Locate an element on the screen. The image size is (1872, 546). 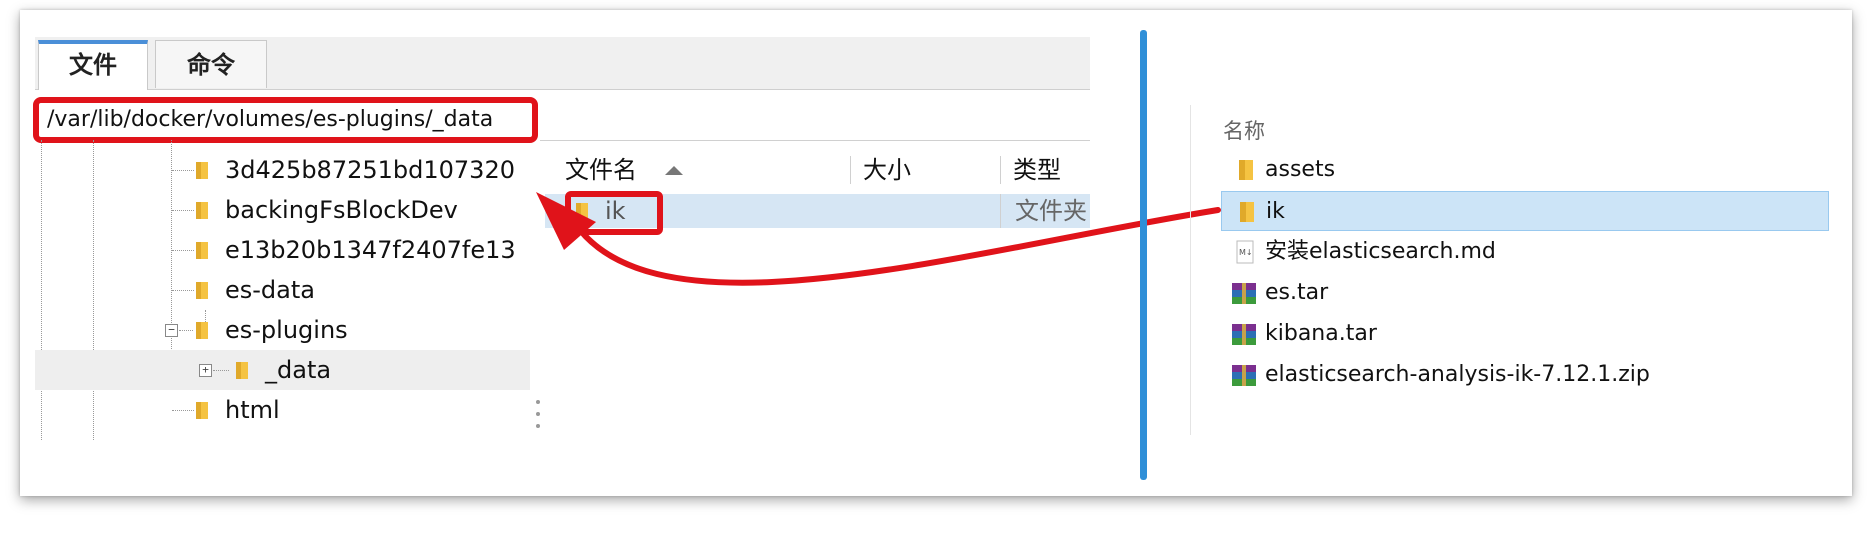
explorer-item-label: es.tar is located at coordinates (1297, 292).